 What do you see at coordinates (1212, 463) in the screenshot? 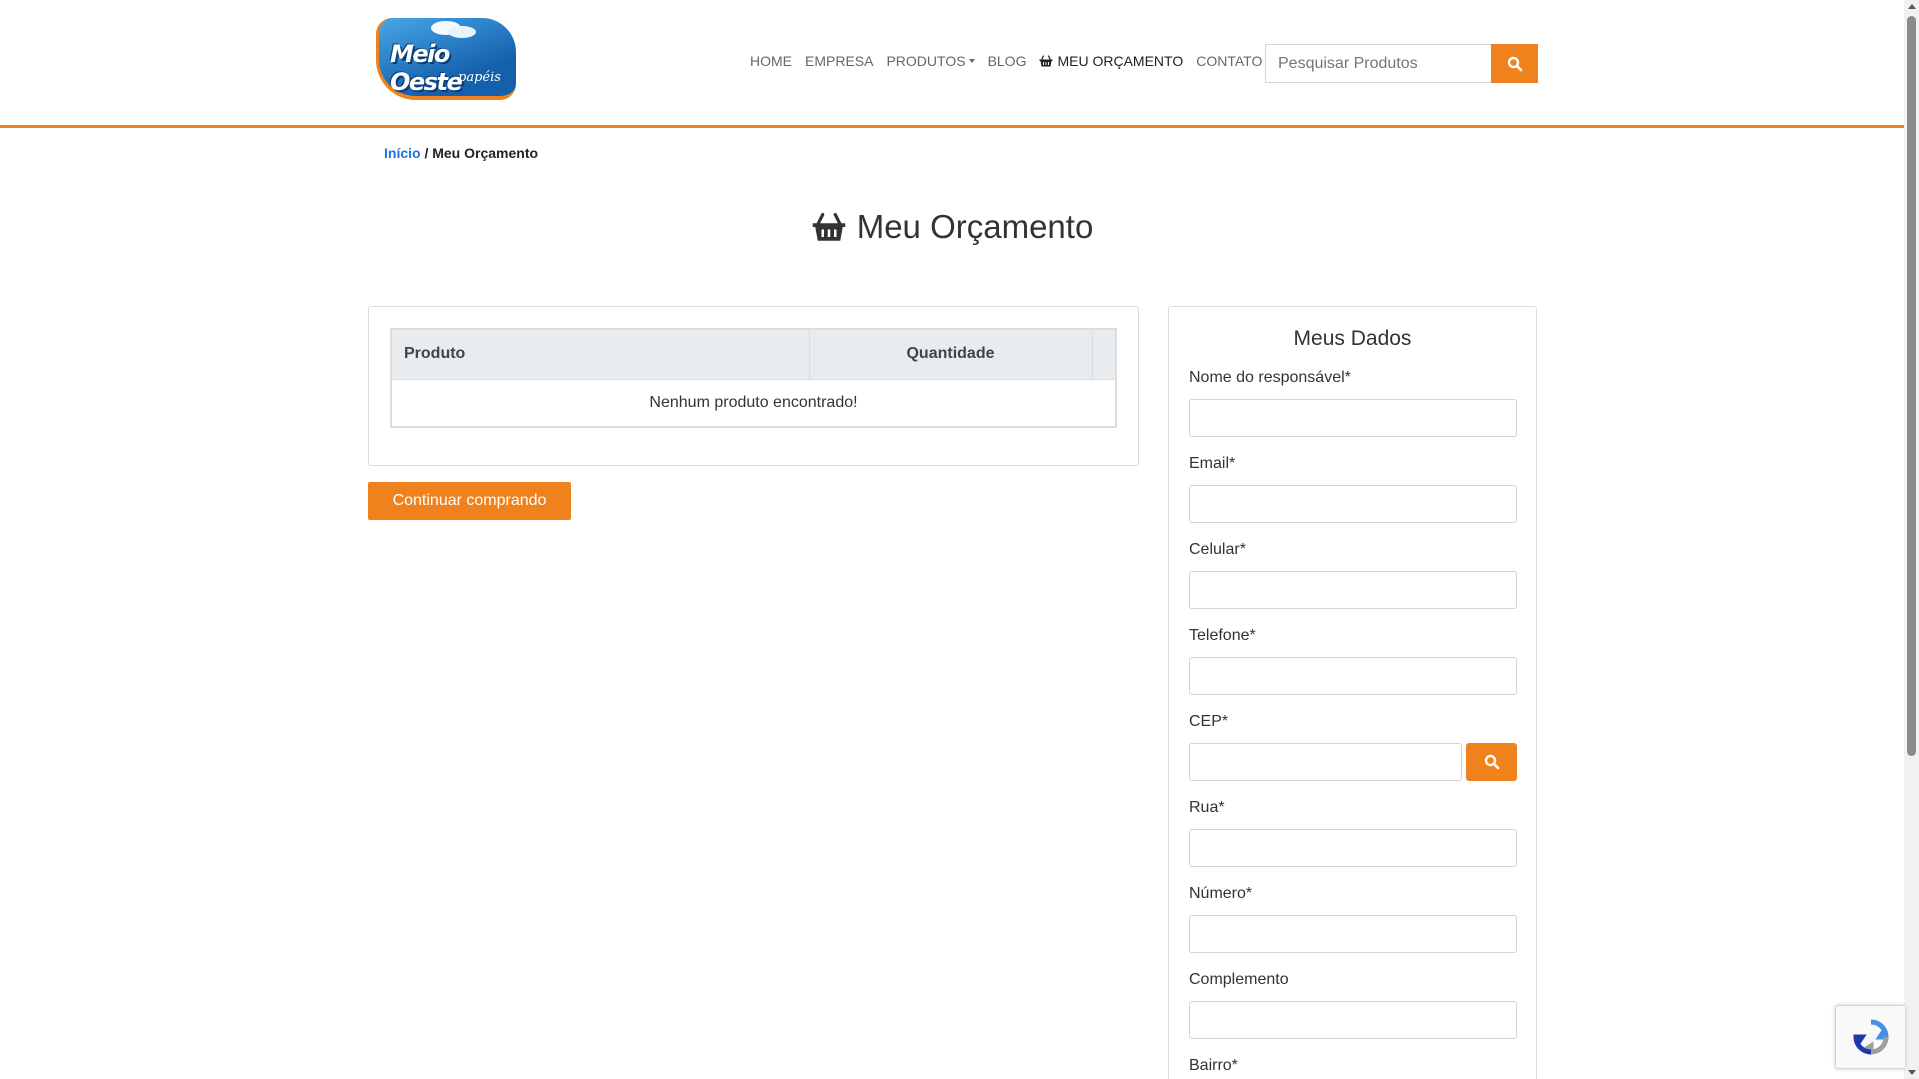
I see `email-label: Email*` at bounding box center [1212, 463].